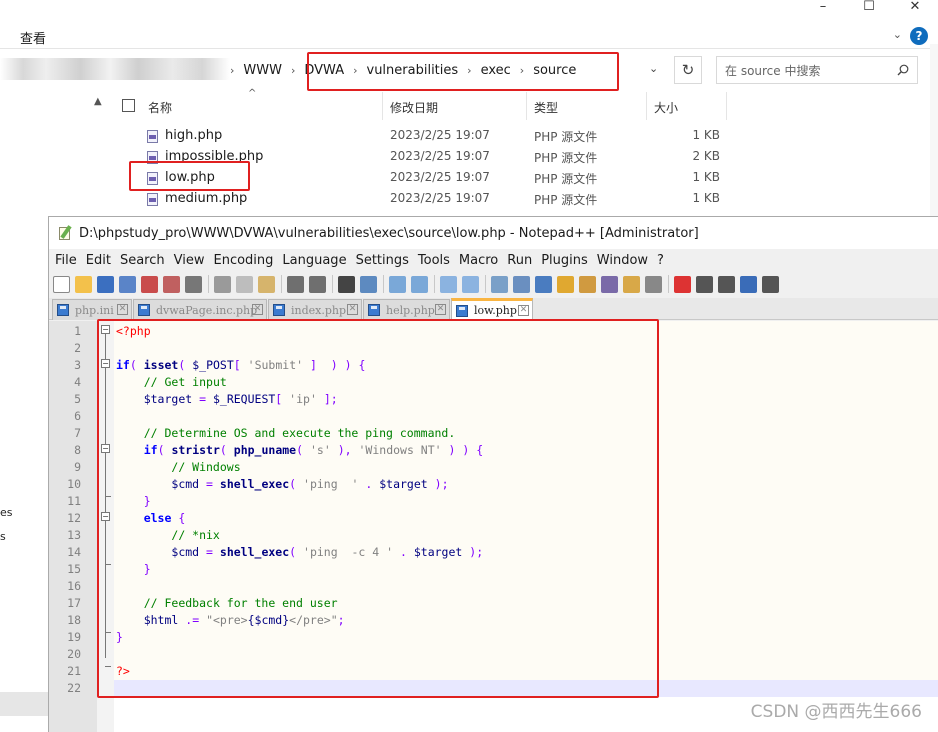 The width and height of the screenshot is (938, 732). What do you see at coordinates (897, 34) in the screenshot?
I see `chevron-down-icon: ⌄` at bounding box center [897, 34].